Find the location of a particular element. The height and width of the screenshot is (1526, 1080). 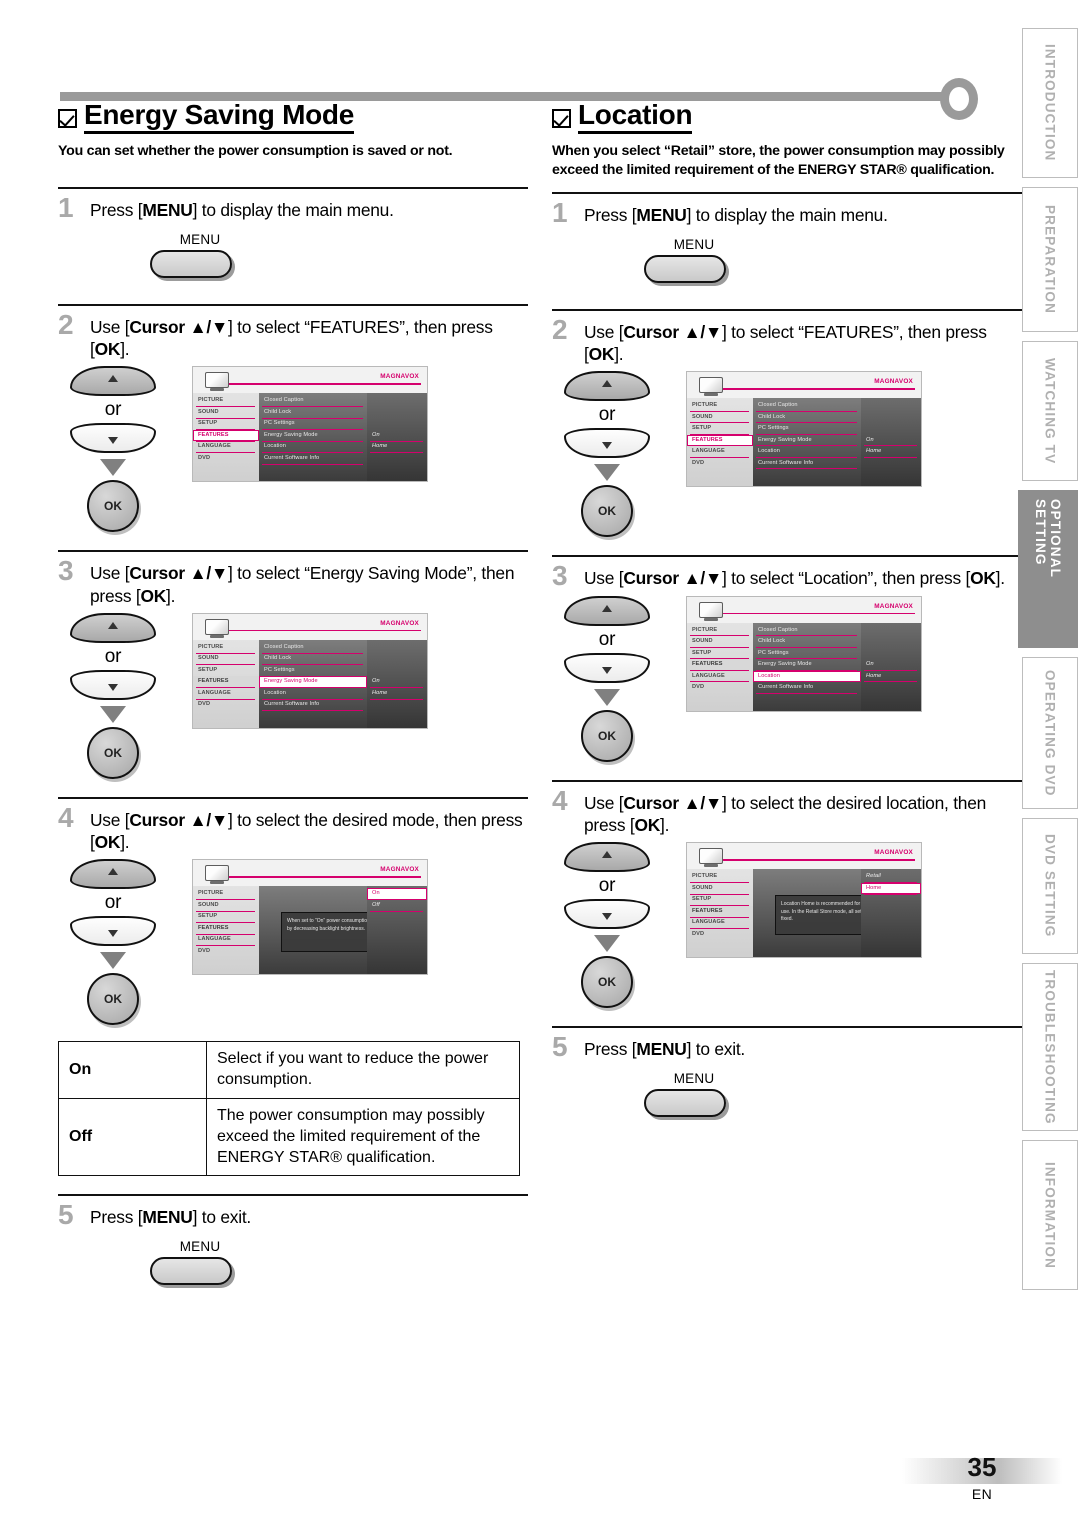

sidebar-item-preparation: PREPARATION is located at coordinates (1050, 259).